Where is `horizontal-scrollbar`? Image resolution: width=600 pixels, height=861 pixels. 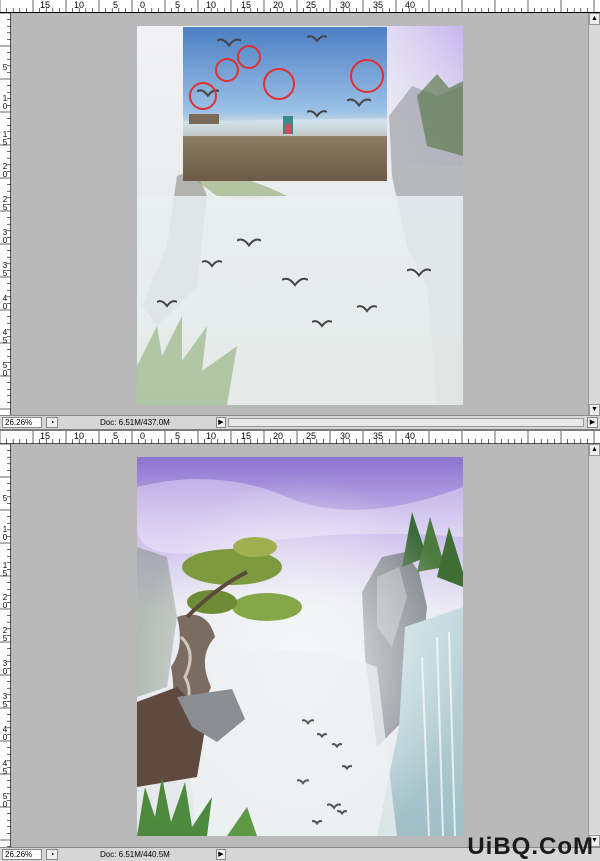 horizontal-scrollbar is located at coordinates (406, 422).